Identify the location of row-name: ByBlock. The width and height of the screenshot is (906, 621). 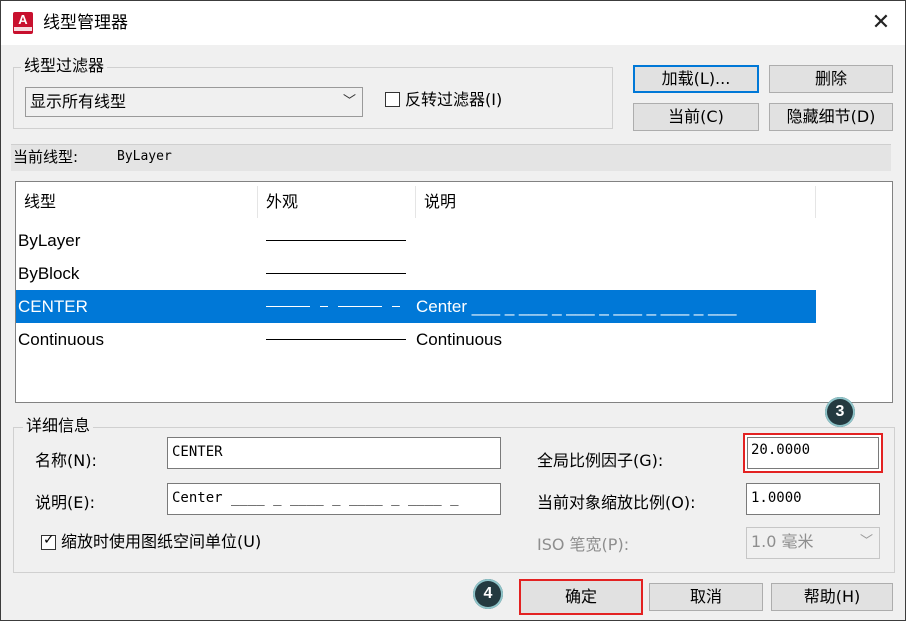
(49, 273).